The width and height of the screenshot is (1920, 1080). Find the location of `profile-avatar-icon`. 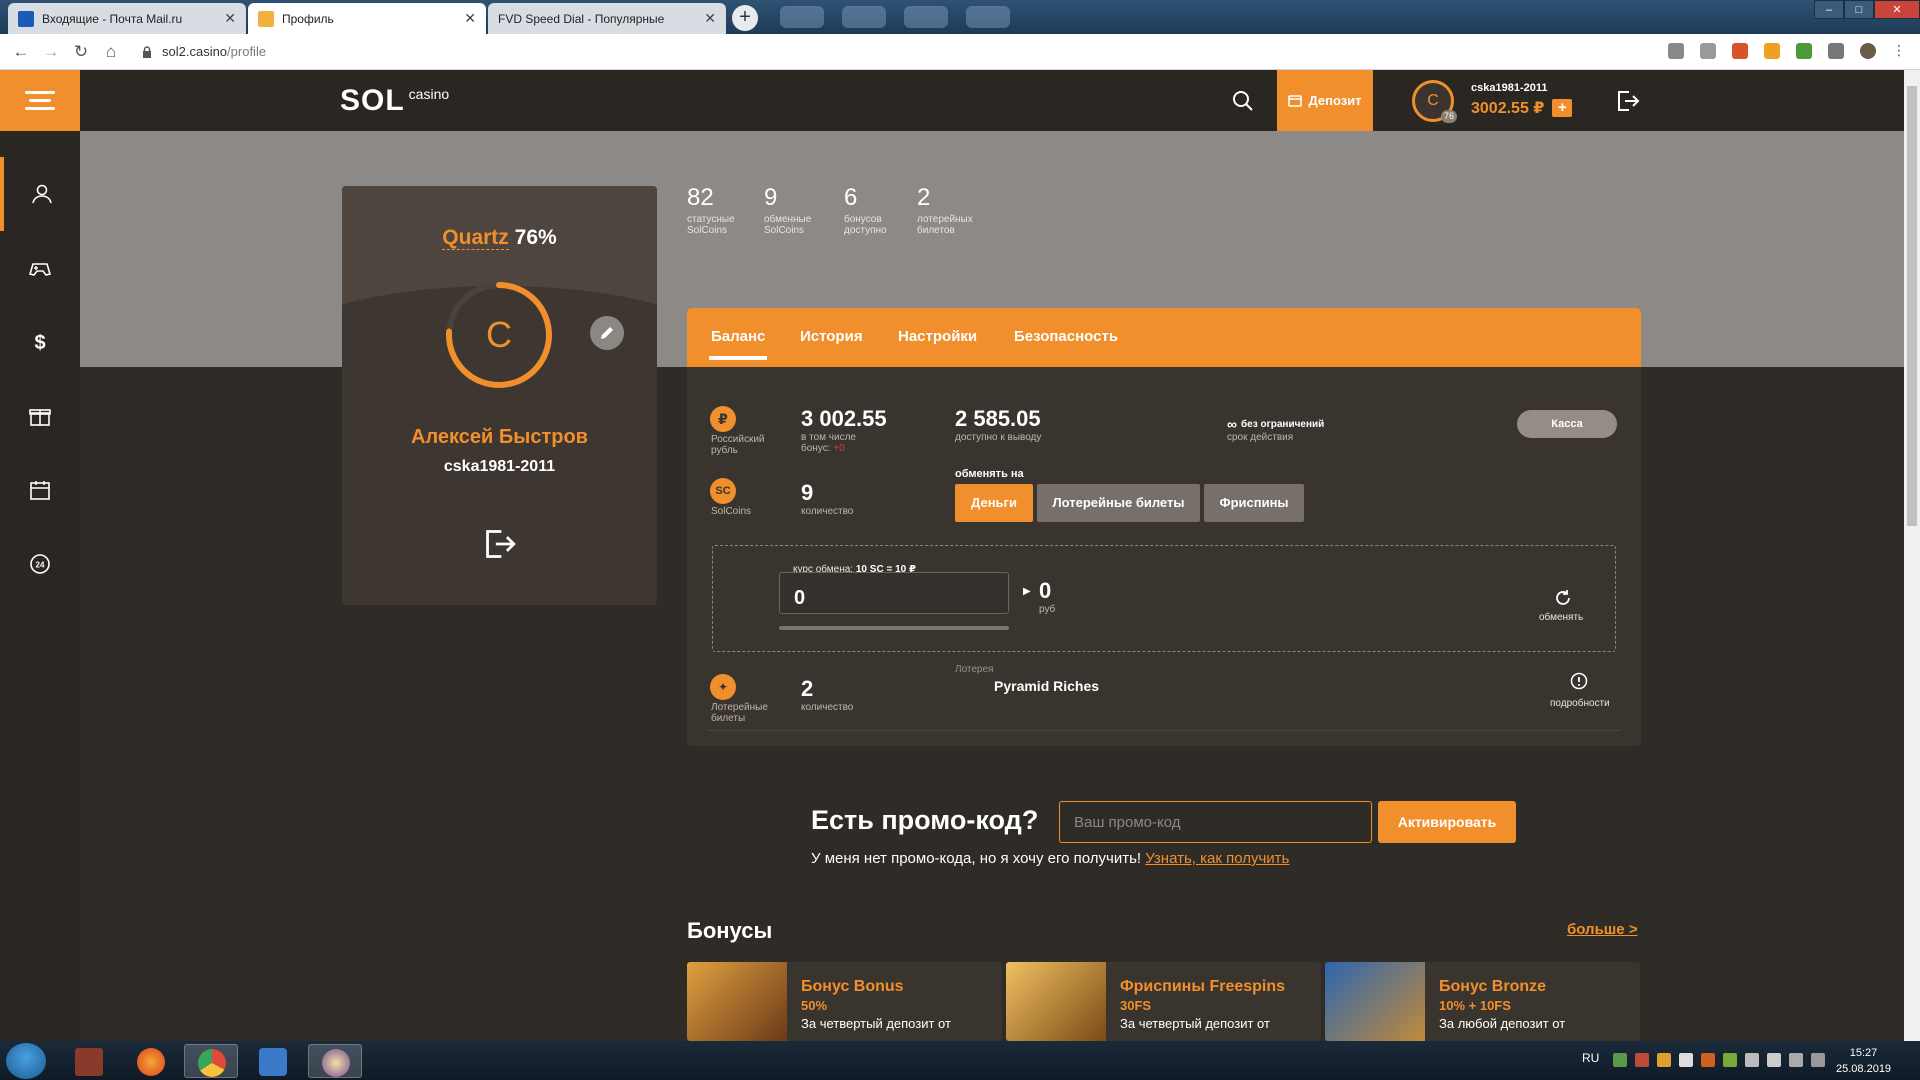

profile-avatar-icon is located at coordinates (1868, 51).